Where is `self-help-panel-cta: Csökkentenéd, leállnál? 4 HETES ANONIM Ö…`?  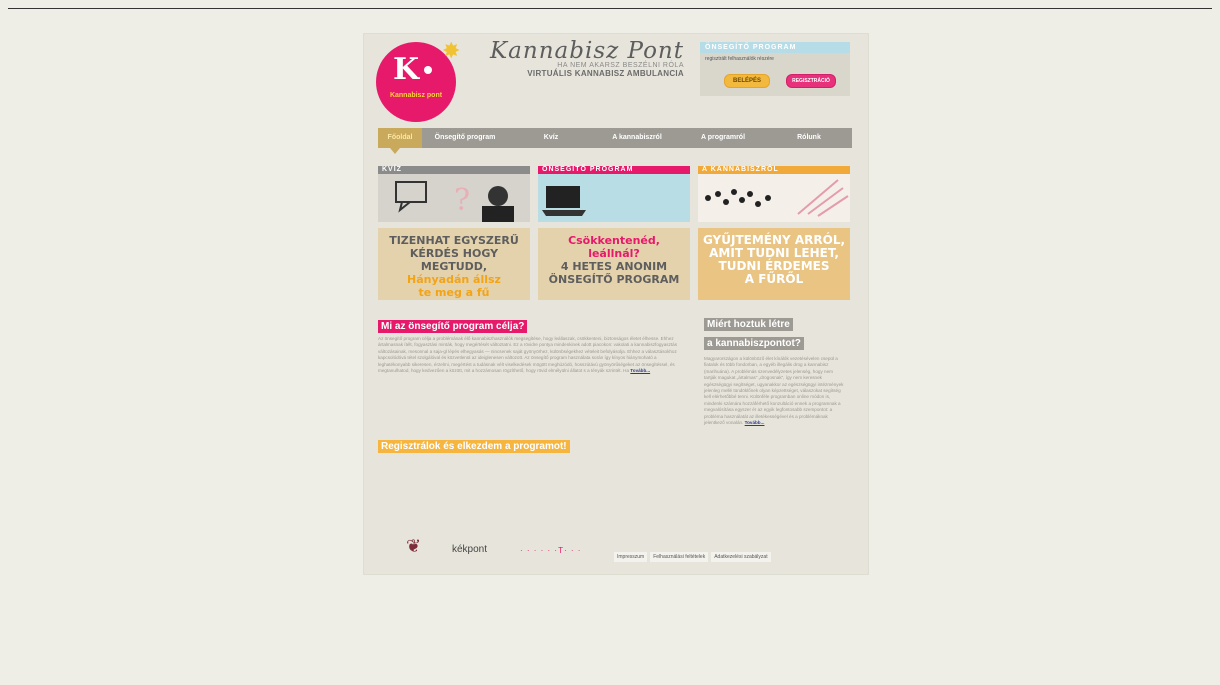
self-help-panel-cta: Csökkentenéd, leállnál? 4 HETES ANONIM Ö… is located at coordinates (614, 264).